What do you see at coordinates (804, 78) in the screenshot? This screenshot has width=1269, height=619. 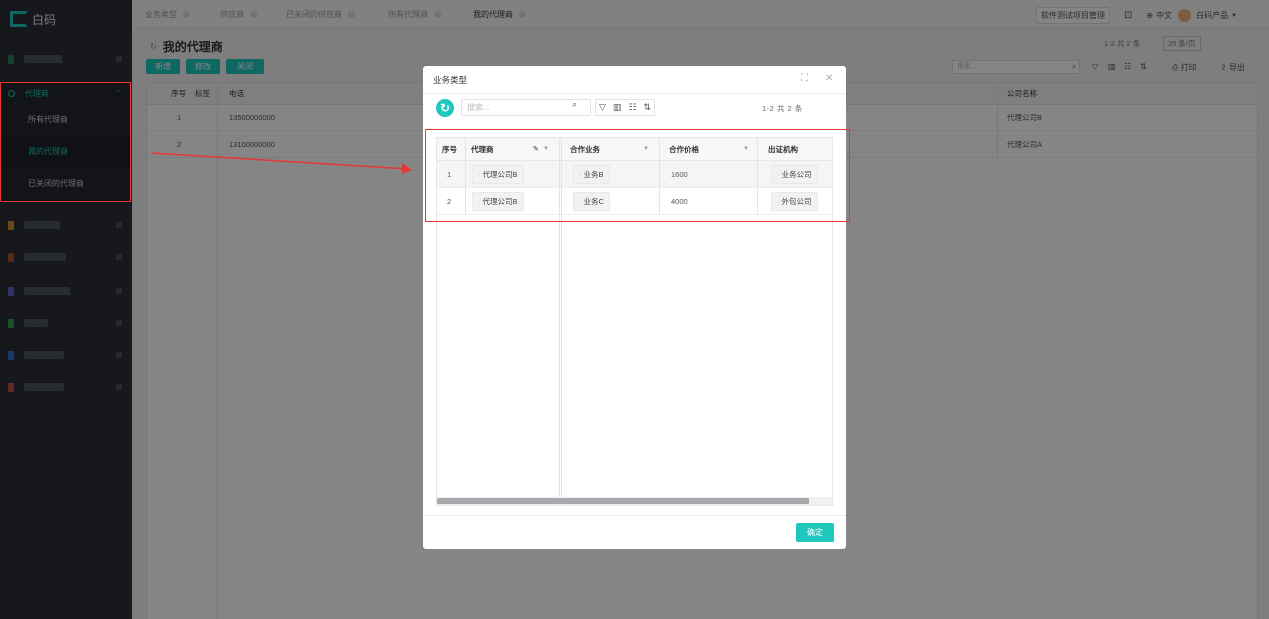 I see `maximize-icon: ⛶` at bounding box center [804, 78].